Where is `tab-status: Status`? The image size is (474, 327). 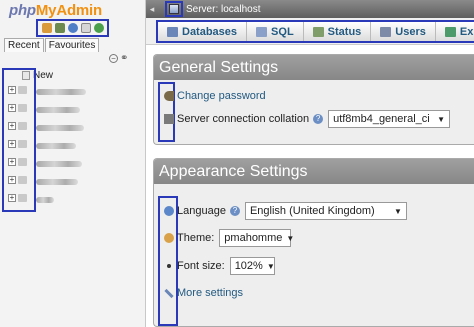 tab-status: Status is located at coordinates (338, 31).